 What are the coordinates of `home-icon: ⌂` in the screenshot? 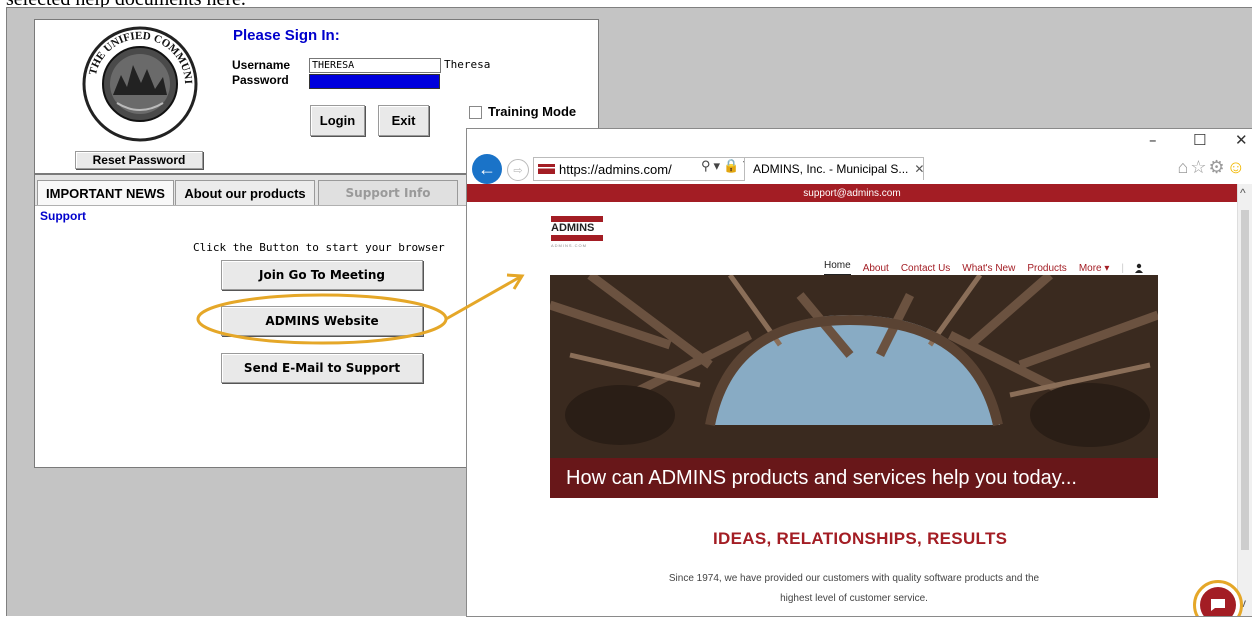 It's located at (1183, 167).